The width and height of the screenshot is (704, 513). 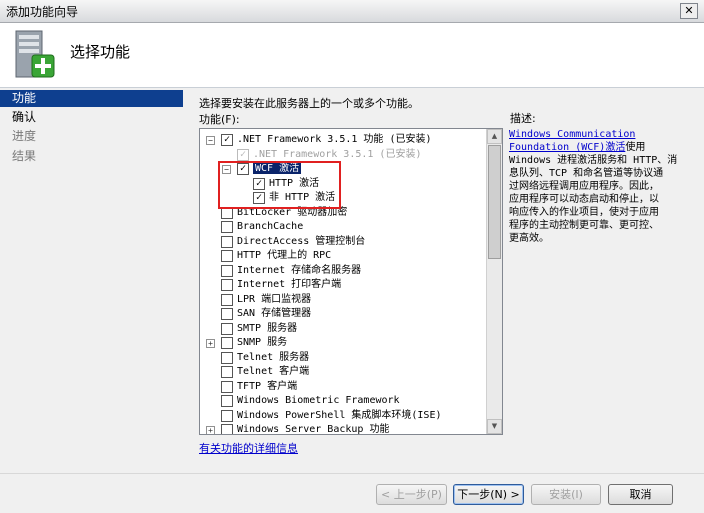 What do you see at coordinates (584, 212) in the screenshot?
I see `description-line: 响应传入的作业项目，使对于应用` at bounding box center [584, 212].